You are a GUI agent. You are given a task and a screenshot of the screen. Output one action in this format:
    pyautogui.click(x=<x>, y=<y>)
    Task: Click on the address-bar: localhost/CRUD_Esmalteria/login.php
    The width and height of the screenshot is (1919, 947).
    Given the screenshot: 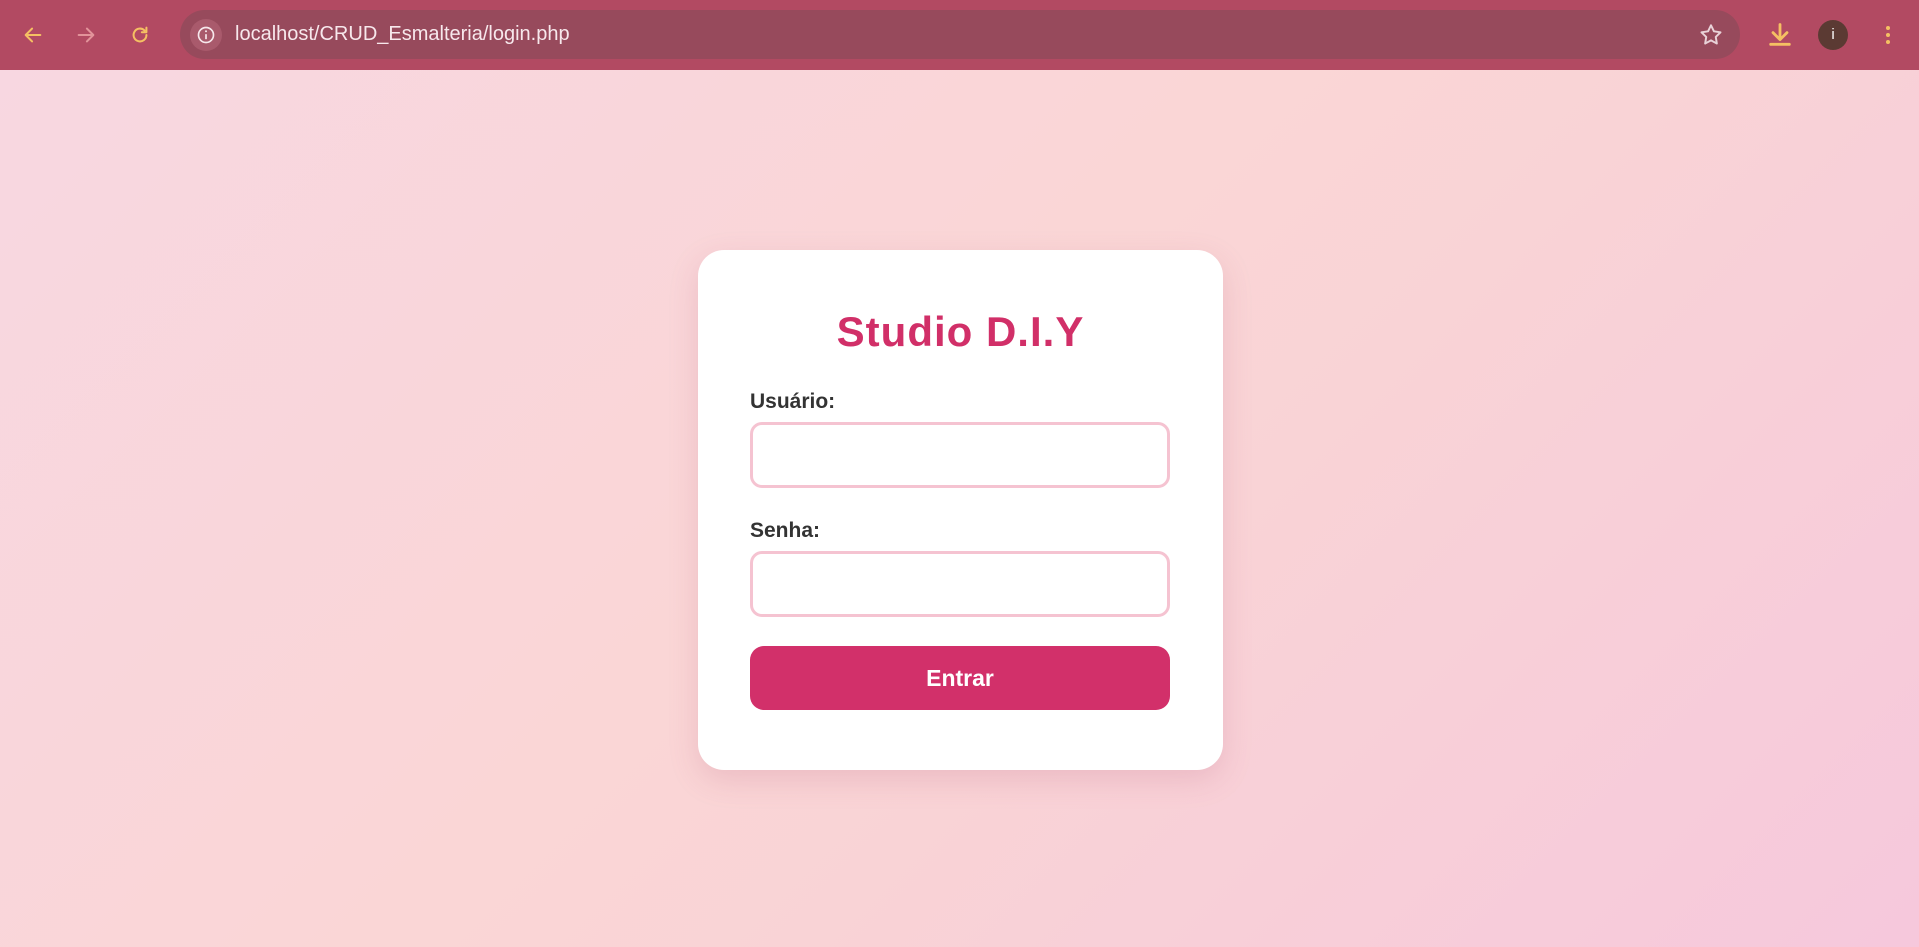 What is the action you would take?
    pyautogui.click(x=960, y=34)
    